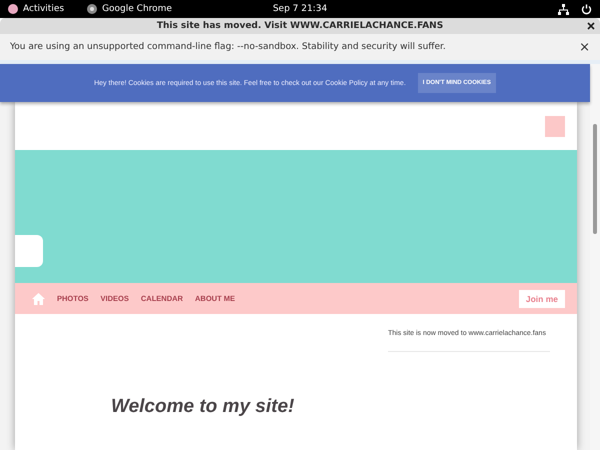 The height and width of the screenshot is (450, 600). Describe the element at coordinates (563, 9) in the screenshot. I see `network-icon` at that location.